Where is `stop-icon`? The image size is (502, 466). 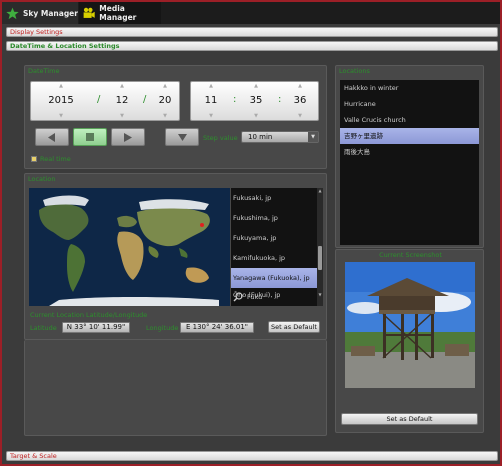
stop-icon is located at coordinates (90, 137).